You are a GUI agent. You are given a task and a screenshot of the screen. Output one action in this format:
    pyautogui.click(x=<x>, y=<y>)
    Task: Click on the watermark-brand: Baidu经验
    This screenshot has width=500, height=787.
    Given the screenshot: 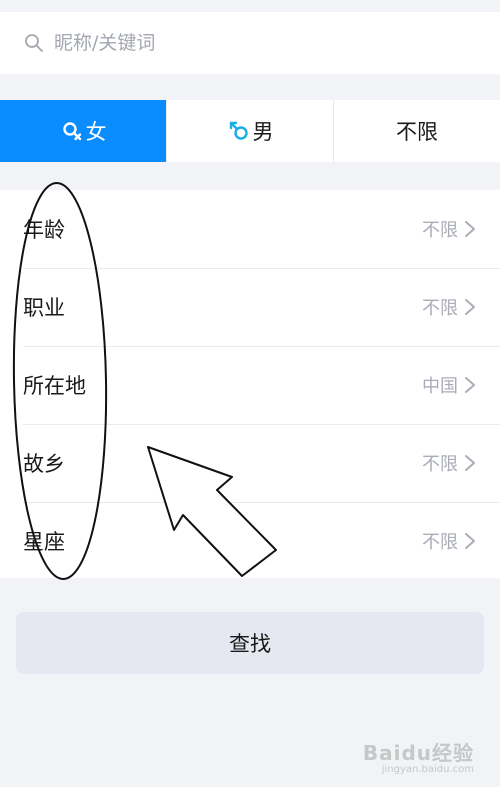 What is the action you would take?
    pyautogui.click(x=418, y=753)
    